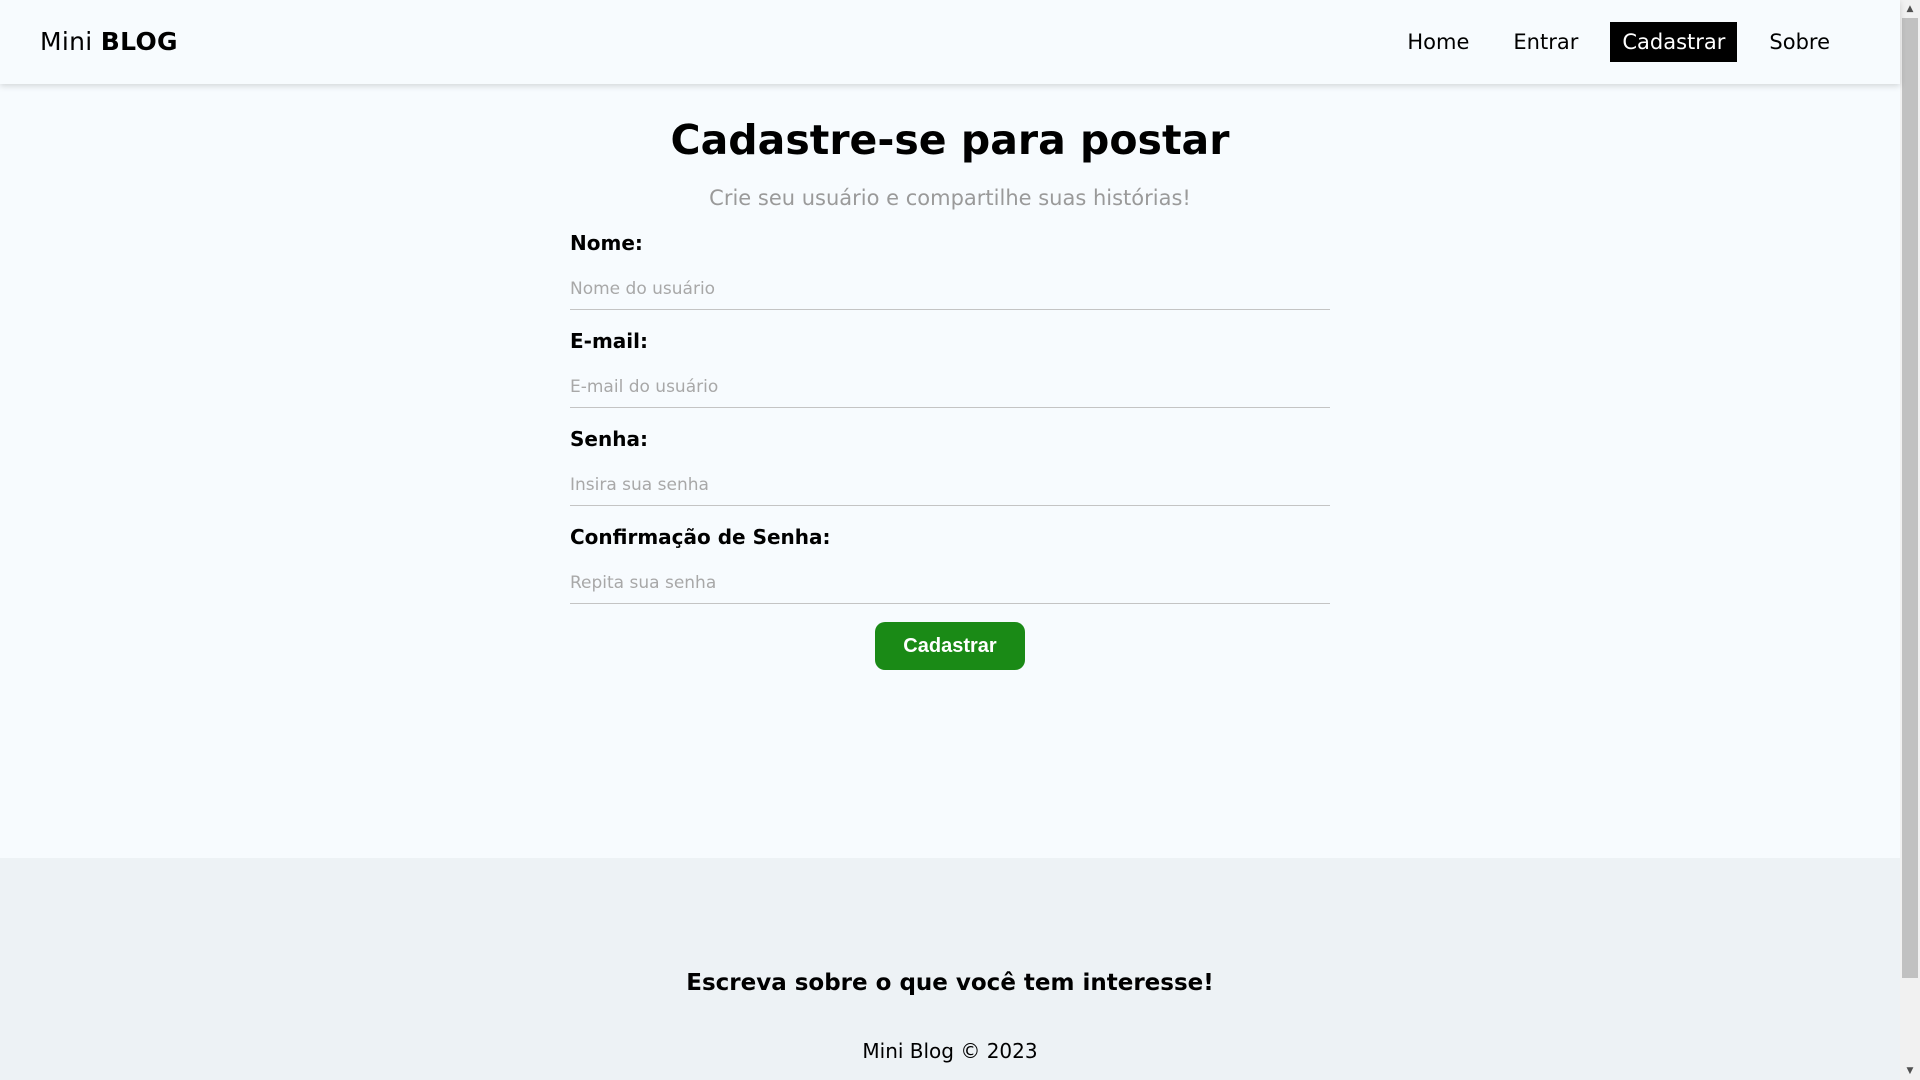 The width and height of the screenshot is (1920, 1080). Describe the element at coordinates (1545, 42) in the screenshot. I see `nav-item-entrar: Entrar` at that location.